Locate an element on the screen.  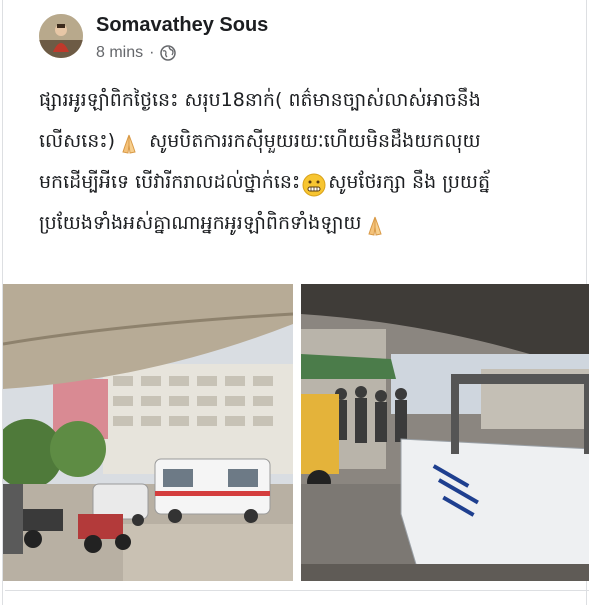
globe-icon is located at coordinates (168, 53).